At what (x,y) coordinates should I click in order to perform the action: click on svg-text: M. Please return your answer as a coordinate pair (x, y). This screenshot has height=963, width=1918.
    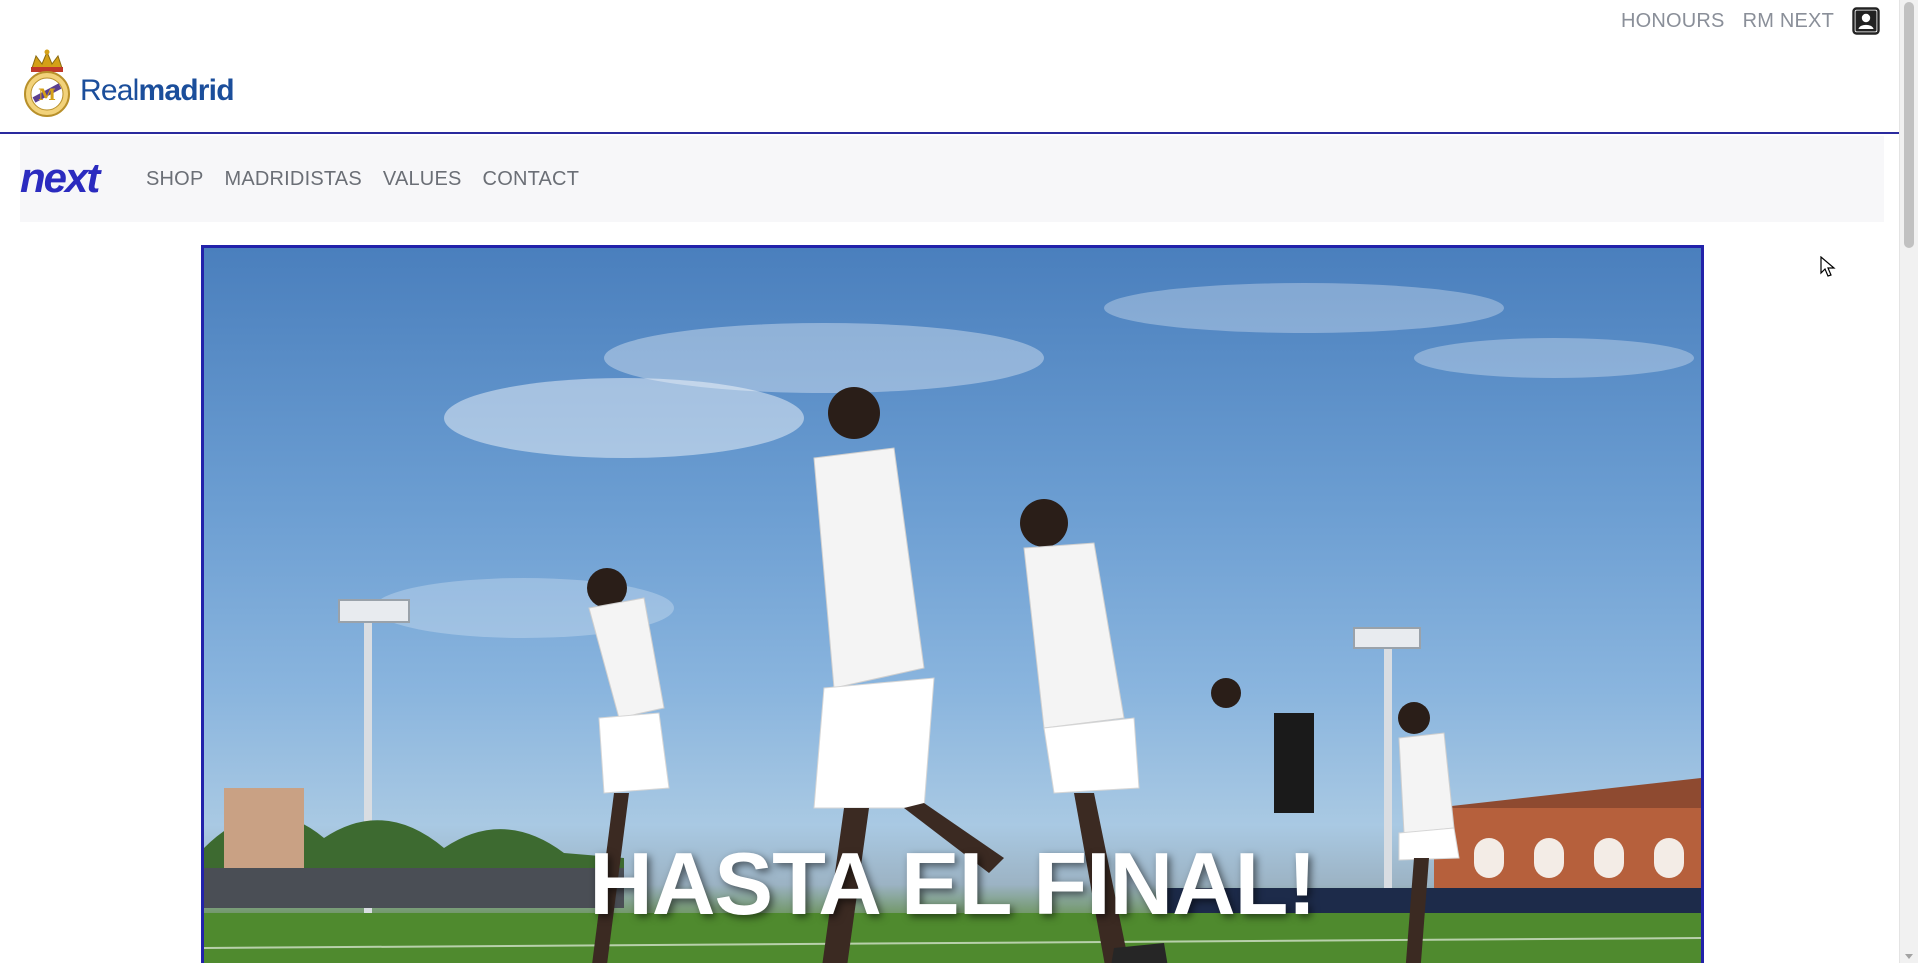
    Looking at the image, I should click on (47, 94).